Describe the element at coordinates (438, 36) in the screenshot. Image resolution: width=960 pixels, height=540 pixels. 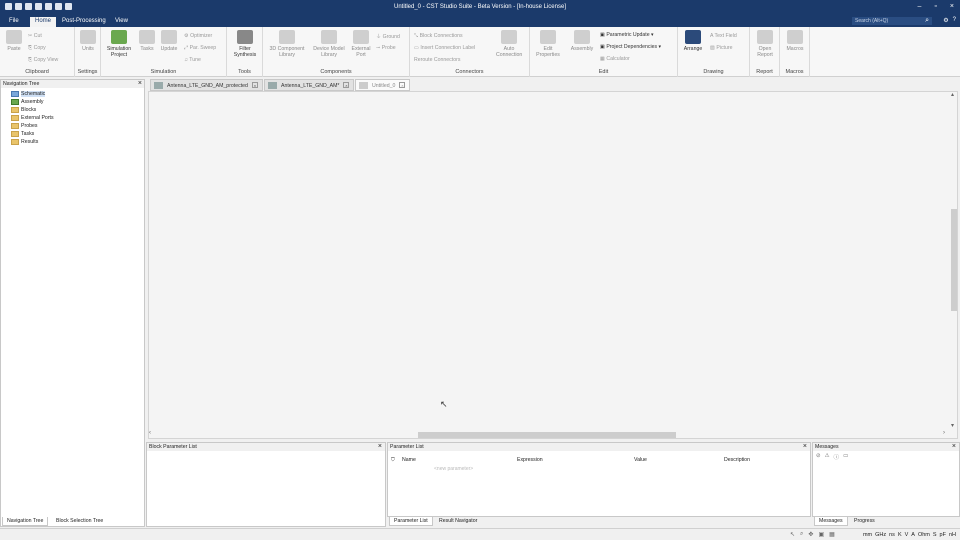
I see `block-connections-button: ⤡ Block Connections` at that location.